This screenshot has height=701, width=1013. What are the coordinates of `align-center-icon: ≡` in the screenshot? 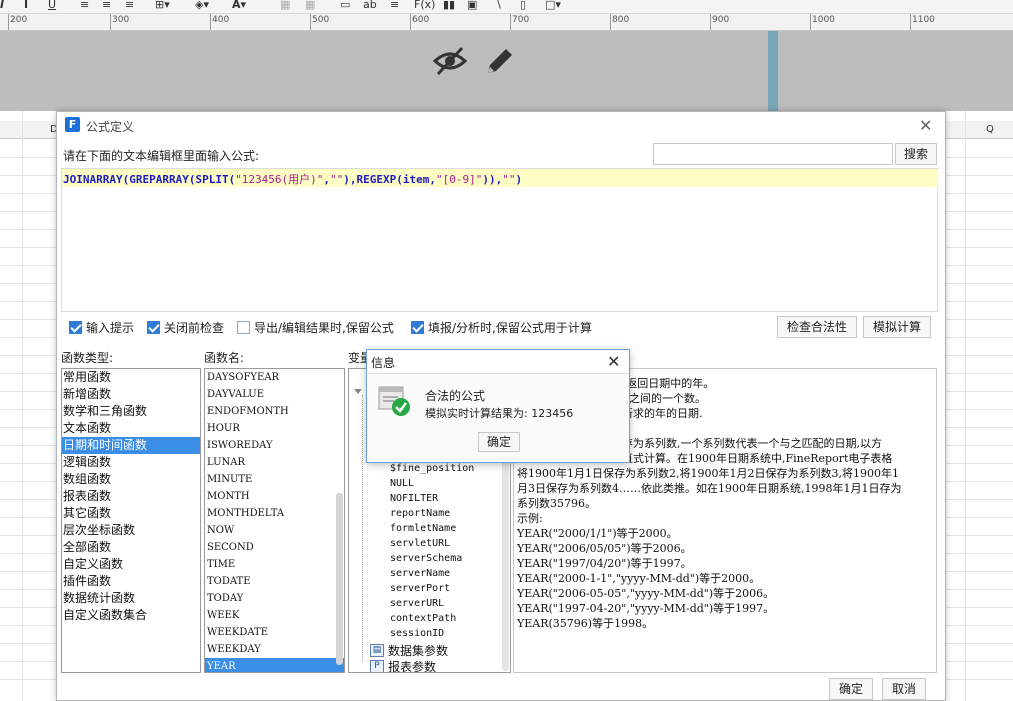 It's located at (106, 5).